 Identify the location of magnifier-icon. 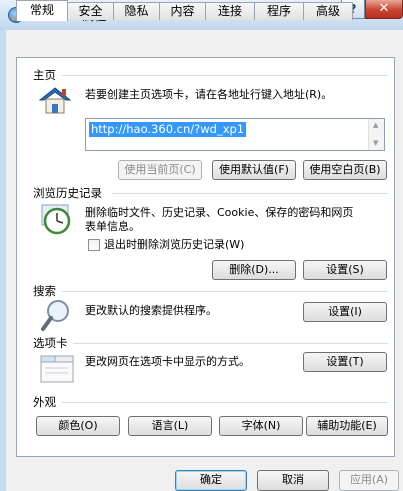
(56, 315).